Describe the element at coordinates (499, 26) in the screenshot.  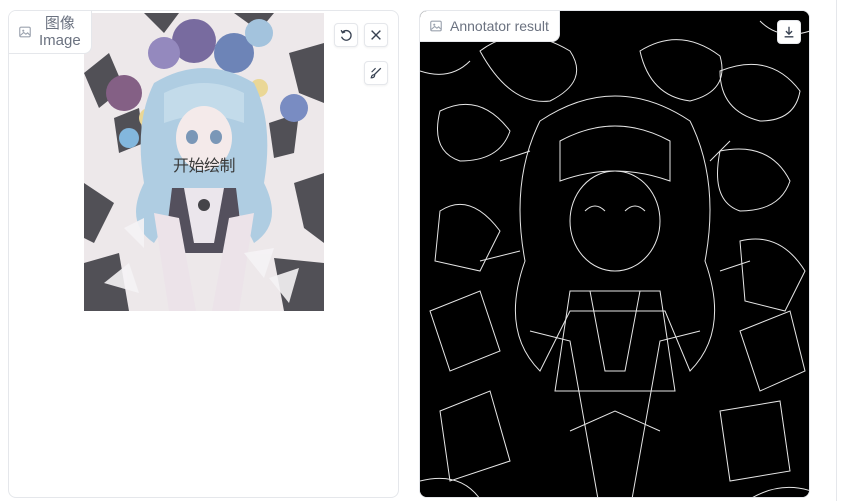
I see `annotator-result-title: Annotator result` at that location.